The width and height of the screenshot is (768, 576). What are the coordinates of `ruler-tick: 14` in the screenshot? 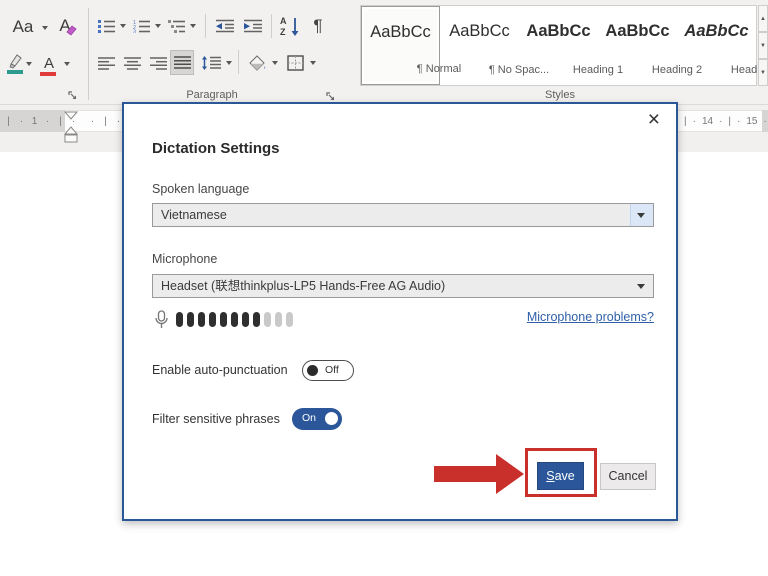 It's located at (707, 121).